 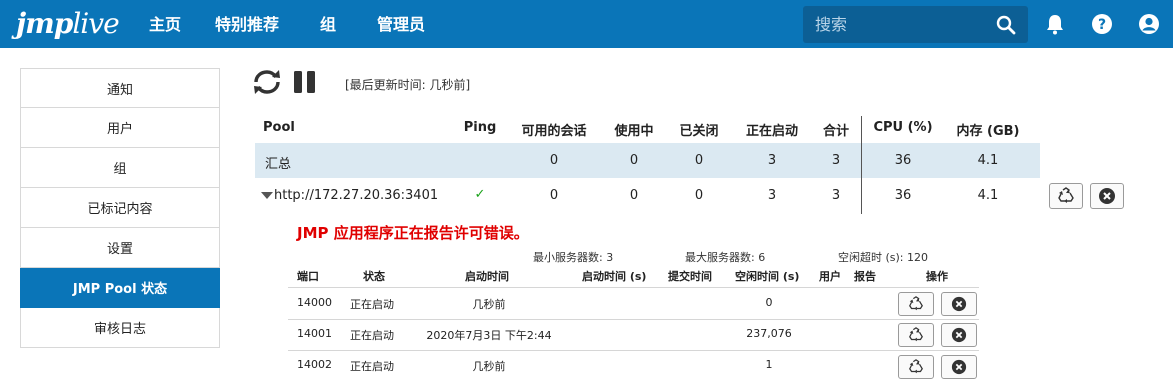 I want to click on summary-in-use: 0, so click(x=634, y=160).